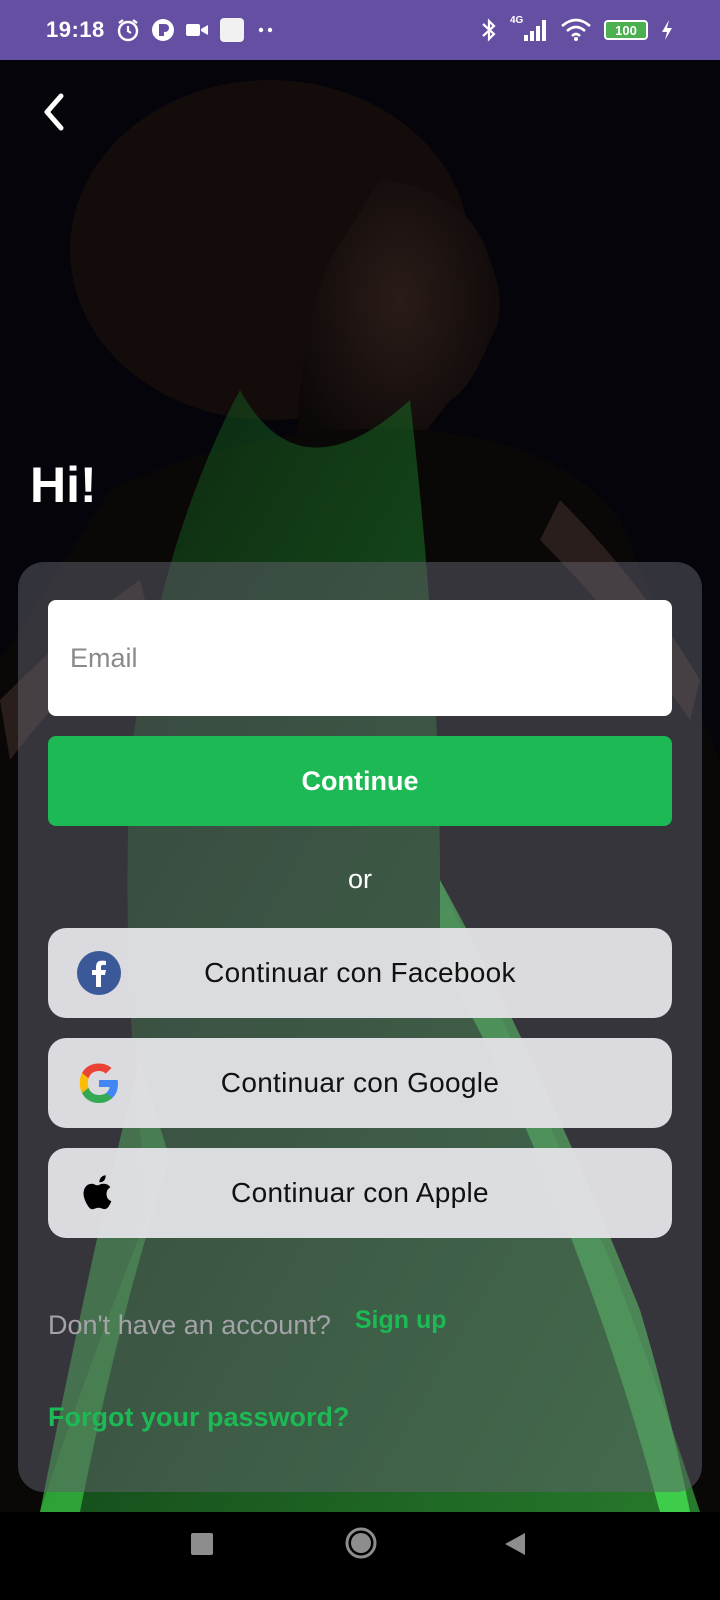 The height and width of the screenshot is (1600, 720). I want to click on video-camera-icon, so click(196, 30).